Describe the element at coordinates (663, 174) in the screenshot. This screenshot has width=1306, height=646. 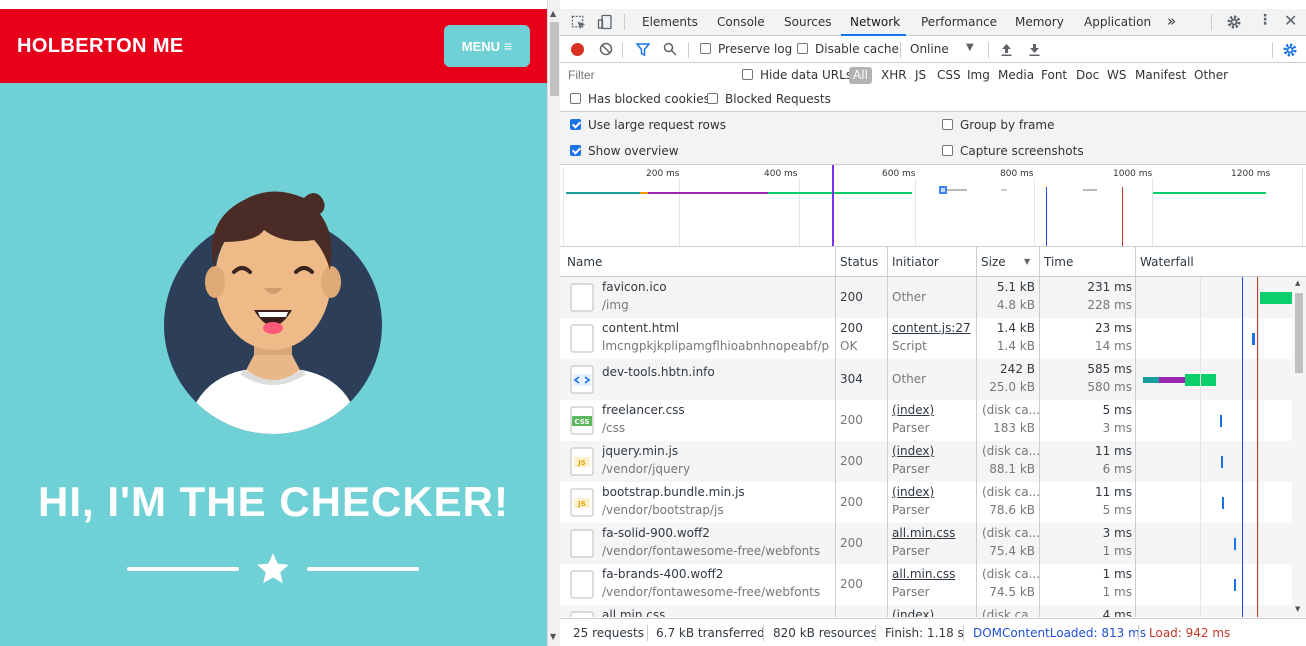
I see `overview-tick: 200 ms` at that location.